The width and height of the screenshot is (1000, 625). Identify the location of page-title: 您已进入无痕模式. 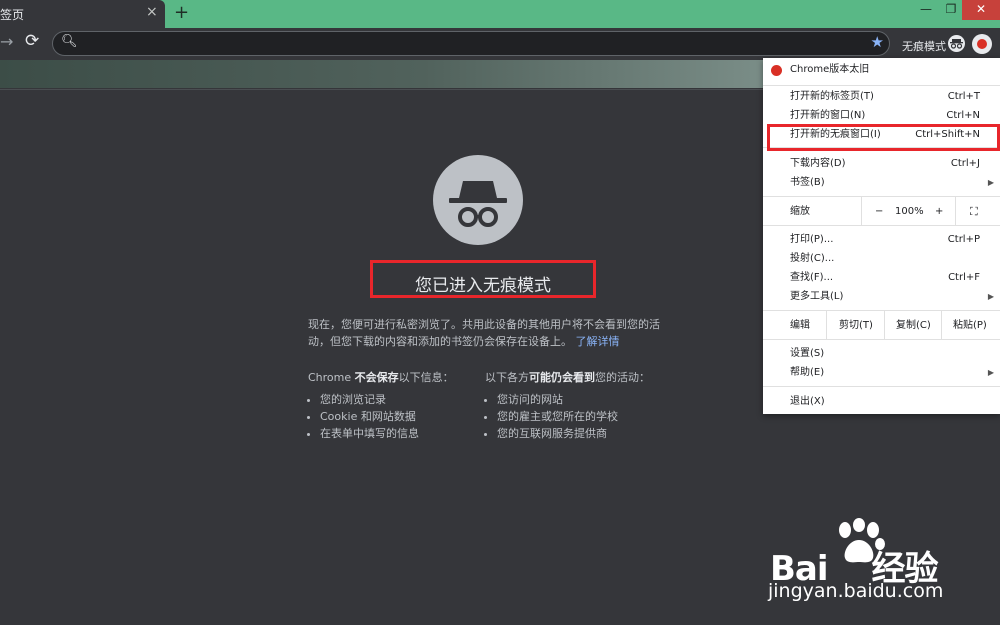
(483, 286).